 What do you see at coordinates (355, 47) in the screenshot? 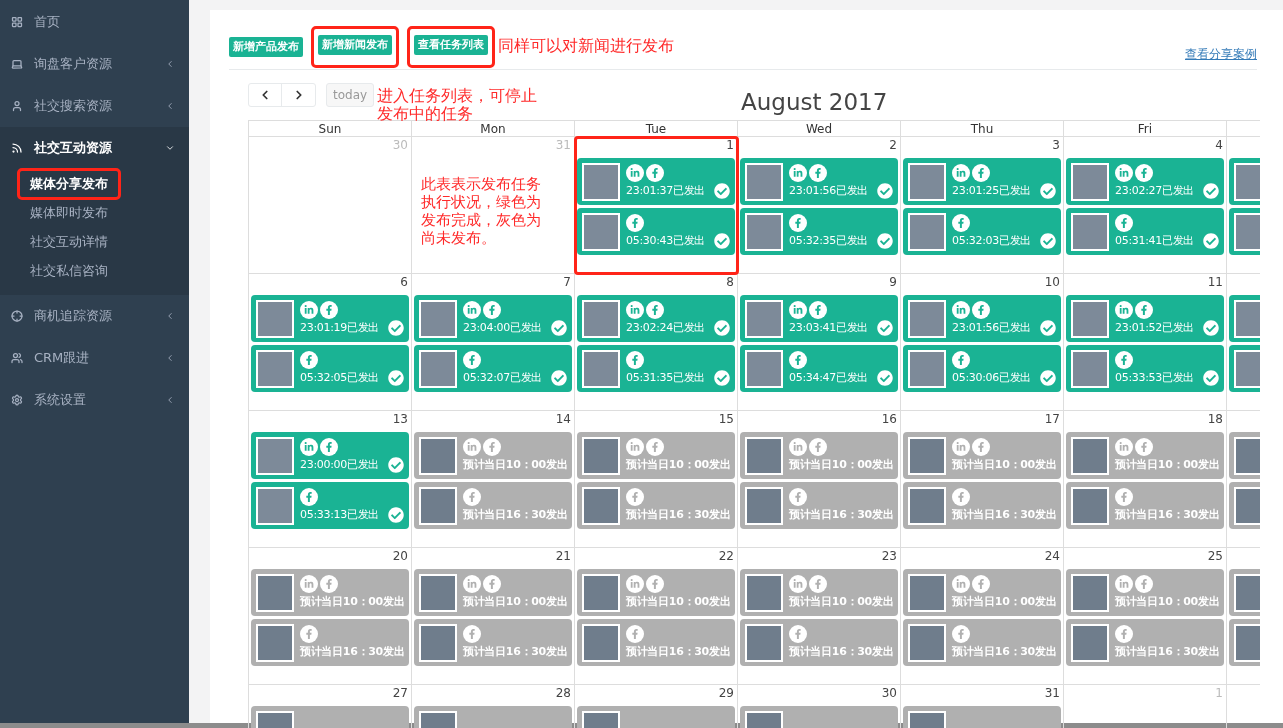
I see `action-button: 新增新闻发布` at bounding box center [355, 47].